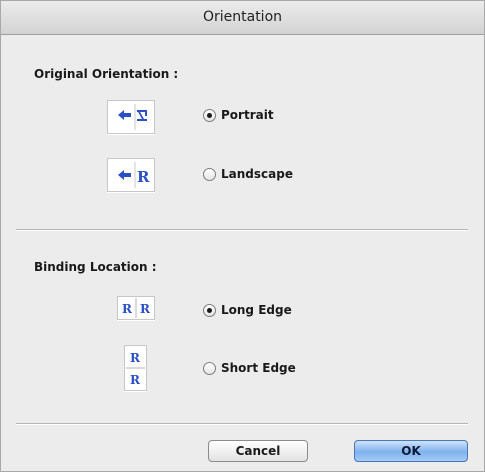  Describe the element at coordinates (411, 451) in the screenshot. I see `ok-button: OK` at that location.